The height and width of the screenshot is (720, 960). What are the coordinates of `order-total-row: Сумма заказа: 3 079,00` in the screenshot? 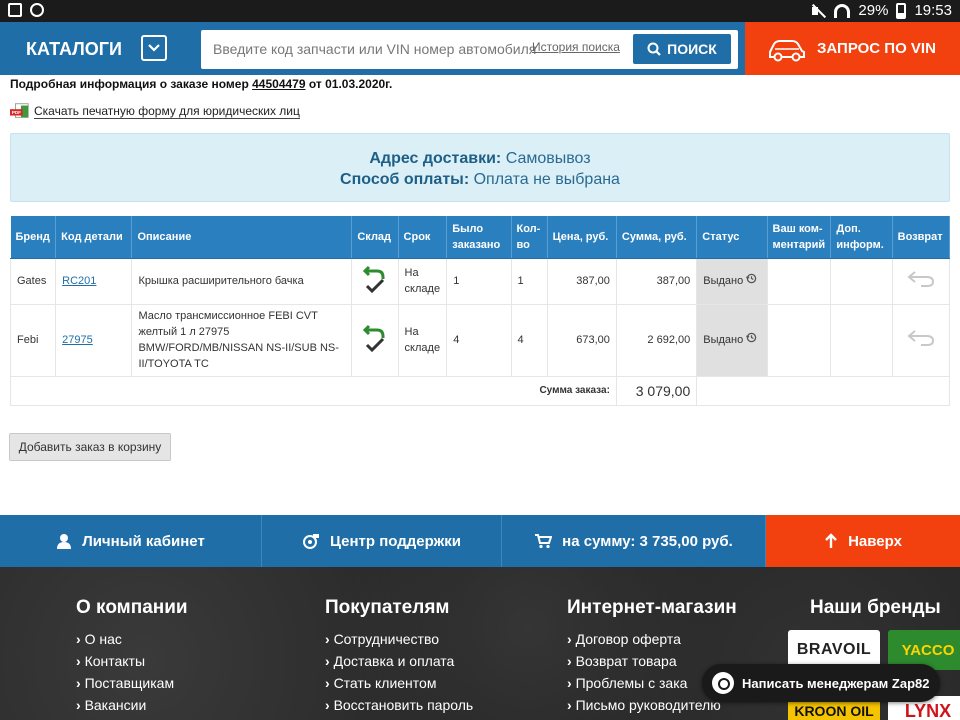 It's located at (480, 390).